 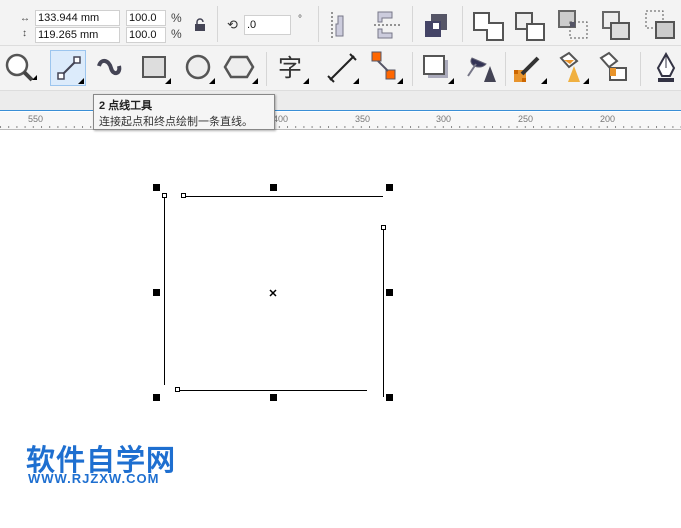 What do you see at coordinates (68, 68) in the screenshot?
I see `2-point-line-tool` at bounding box center [68, 68].